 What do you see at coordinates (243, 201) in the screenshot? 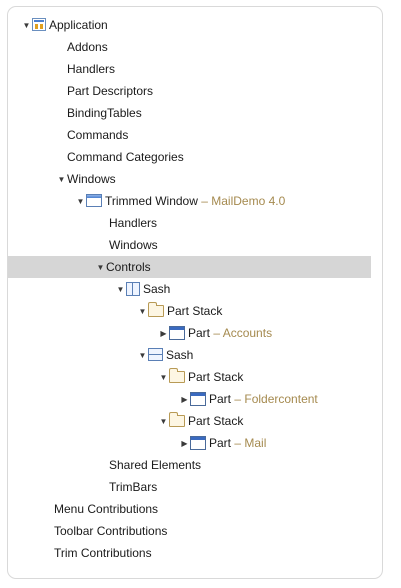
I see `tree-node-detail: – MailDemo 4.0` at bounding box center [243, 201].